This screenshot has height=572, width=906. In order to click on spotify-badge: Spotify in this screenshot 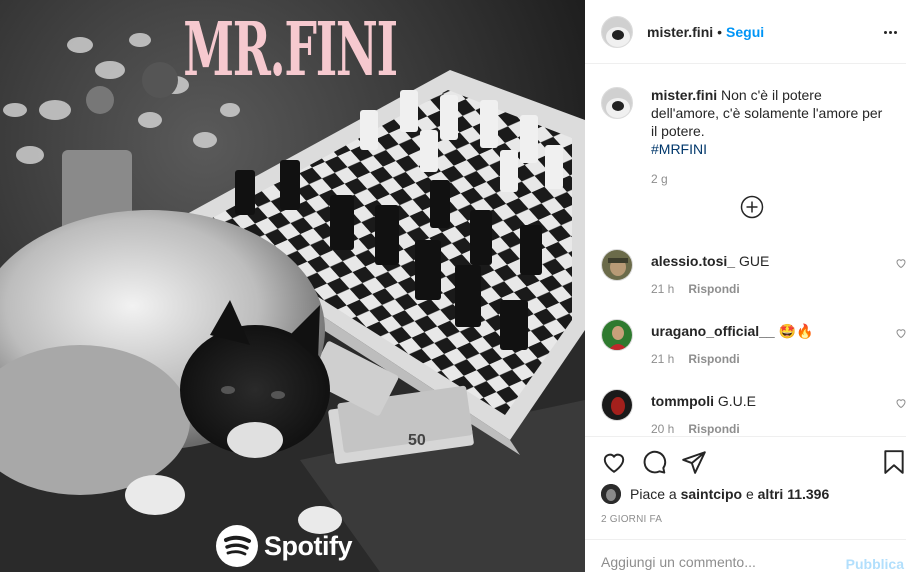, I will do `click(284, 546)`.